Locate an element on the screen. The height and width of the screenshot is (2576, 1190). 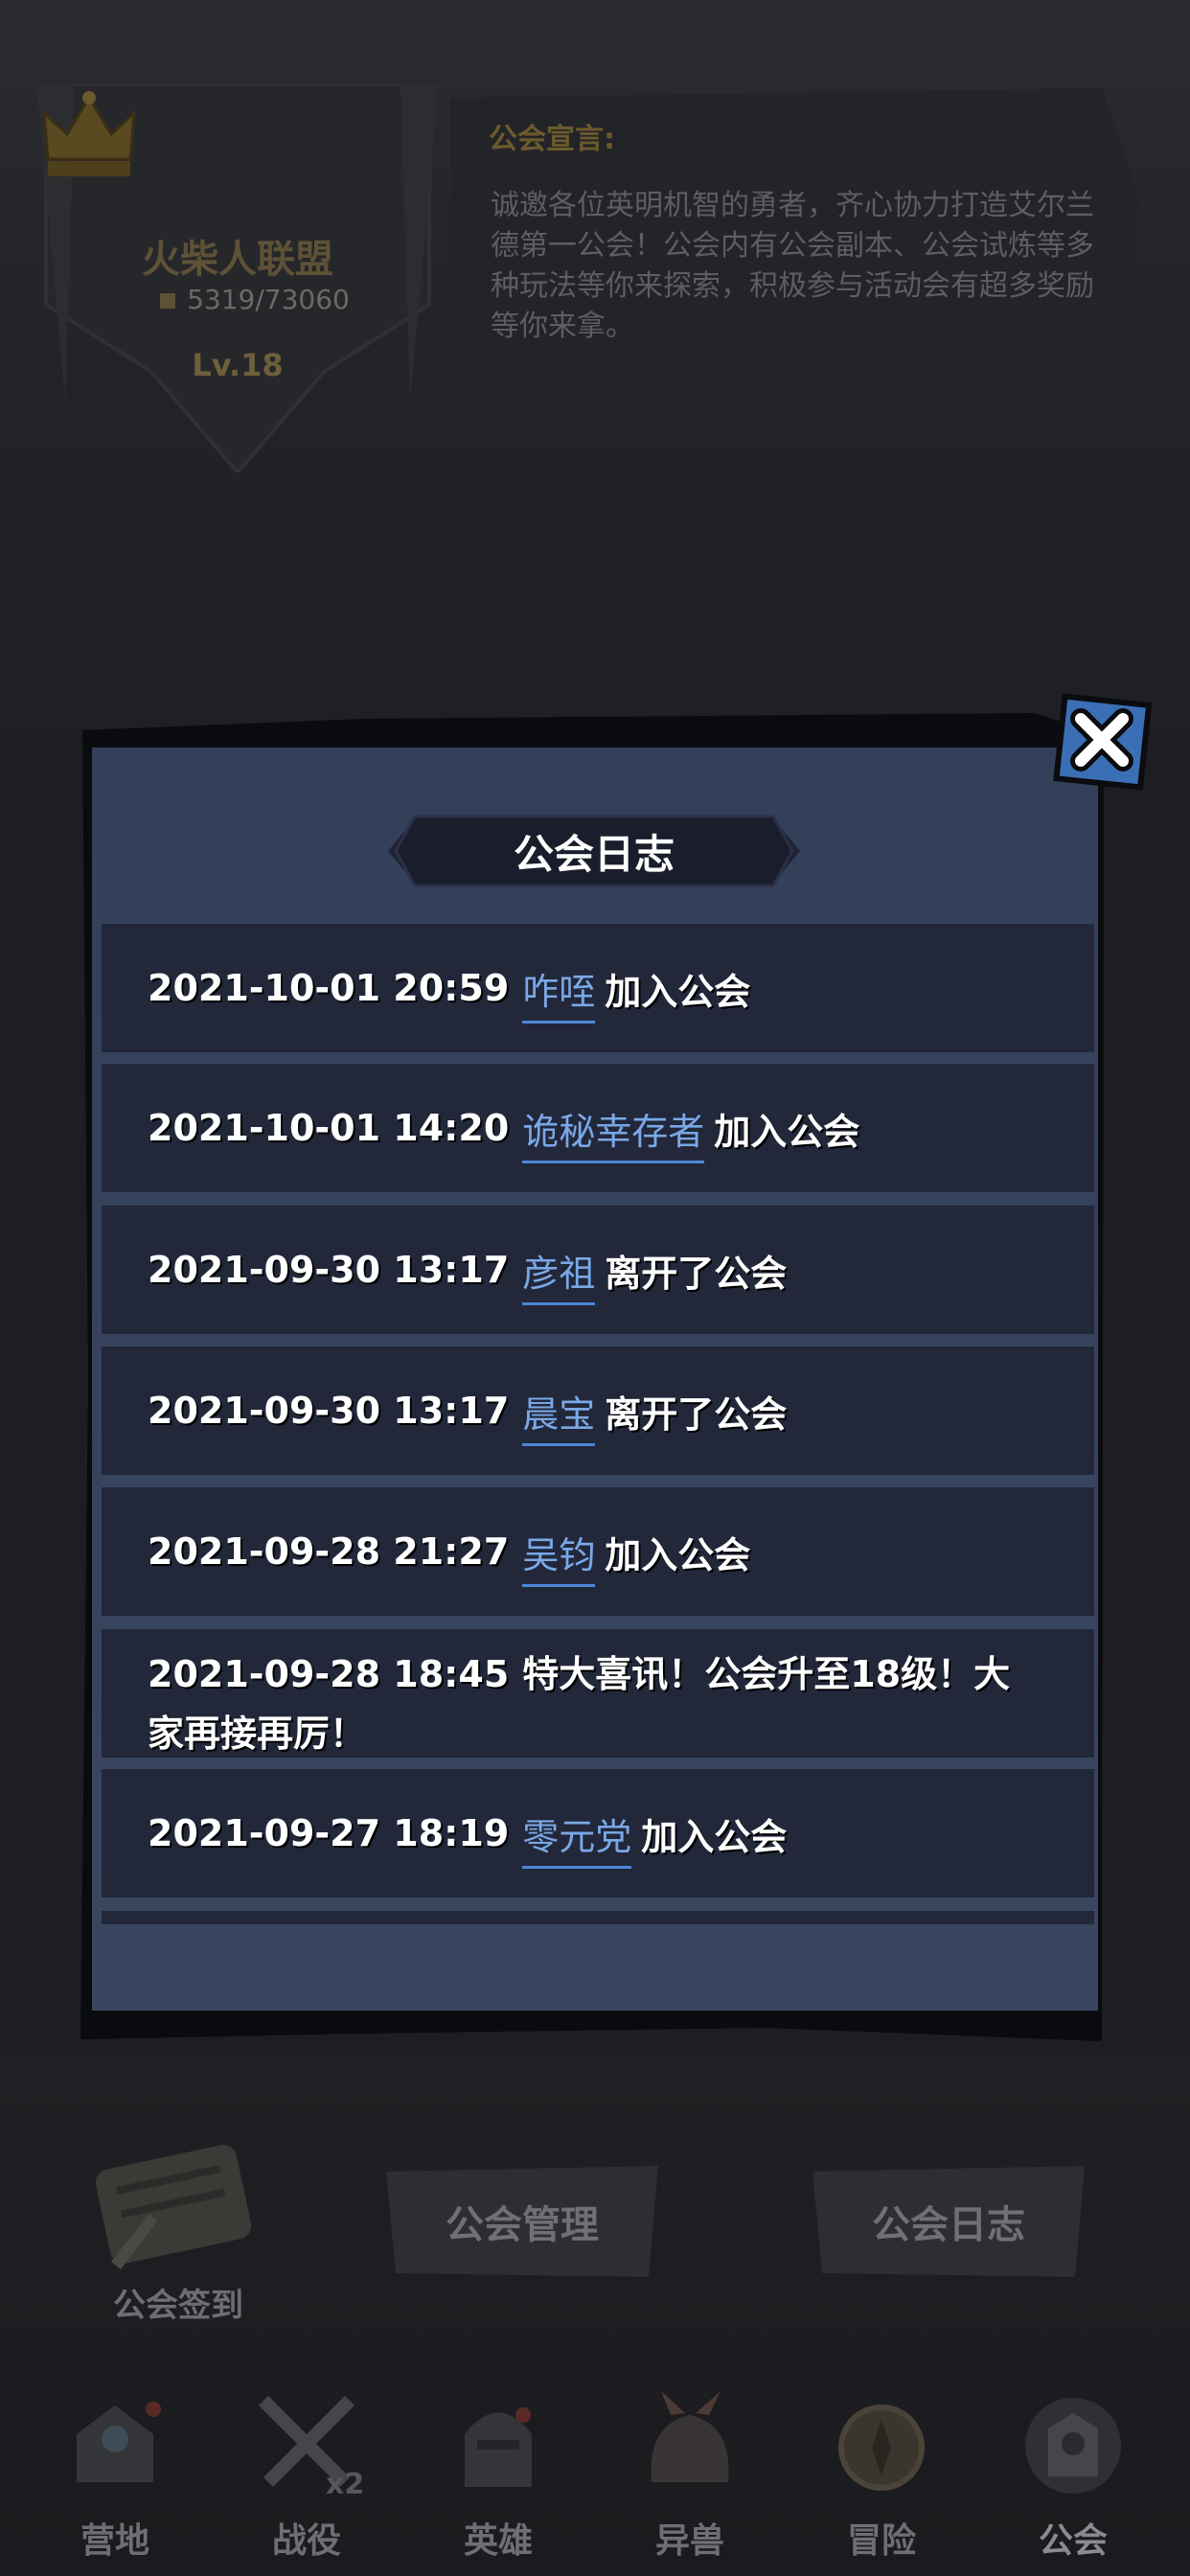
announcement-line-1: 特大喜讯！公会升至18级！大 is located at coordinates (766, 1674).